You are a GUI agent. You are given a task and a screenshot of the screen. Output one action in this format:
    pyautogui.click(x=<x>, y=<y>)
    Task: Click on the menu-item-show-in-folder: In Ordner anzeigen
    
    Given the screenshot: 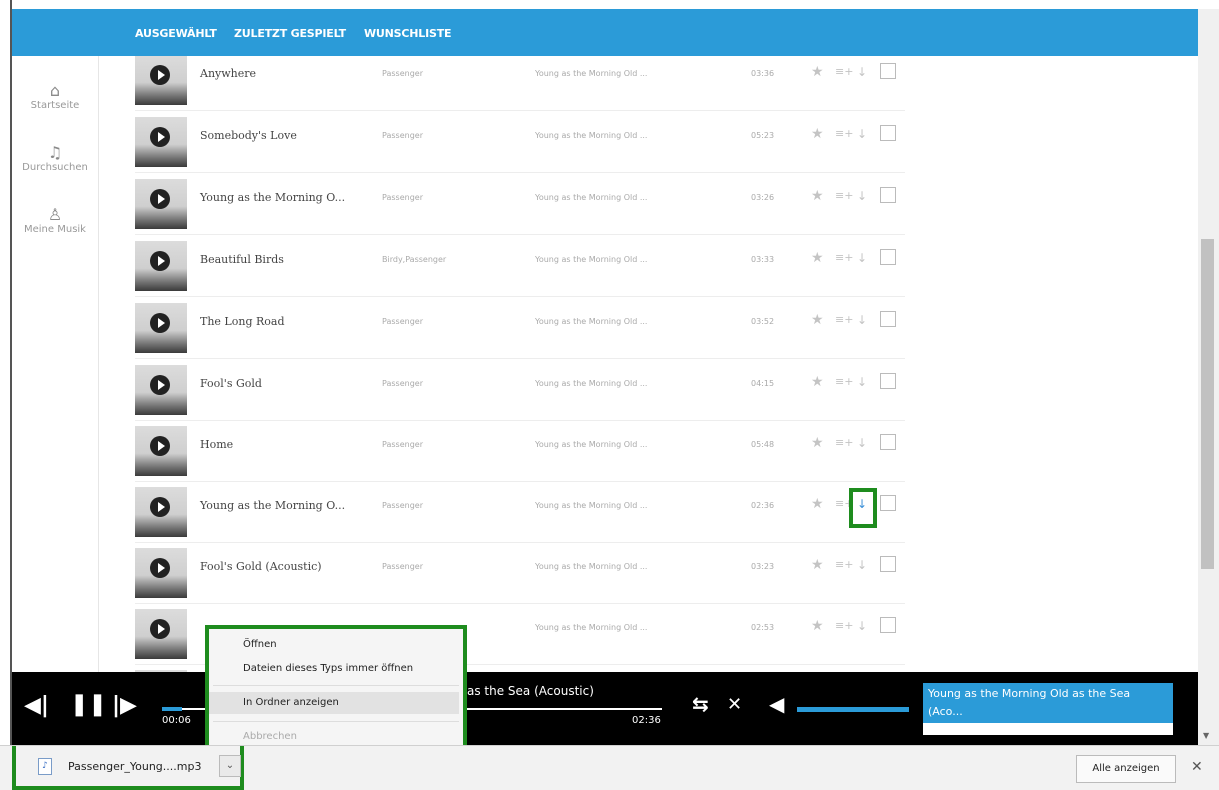 What is the action you would take?
    pyautogui.click(x=334, y=703)
    